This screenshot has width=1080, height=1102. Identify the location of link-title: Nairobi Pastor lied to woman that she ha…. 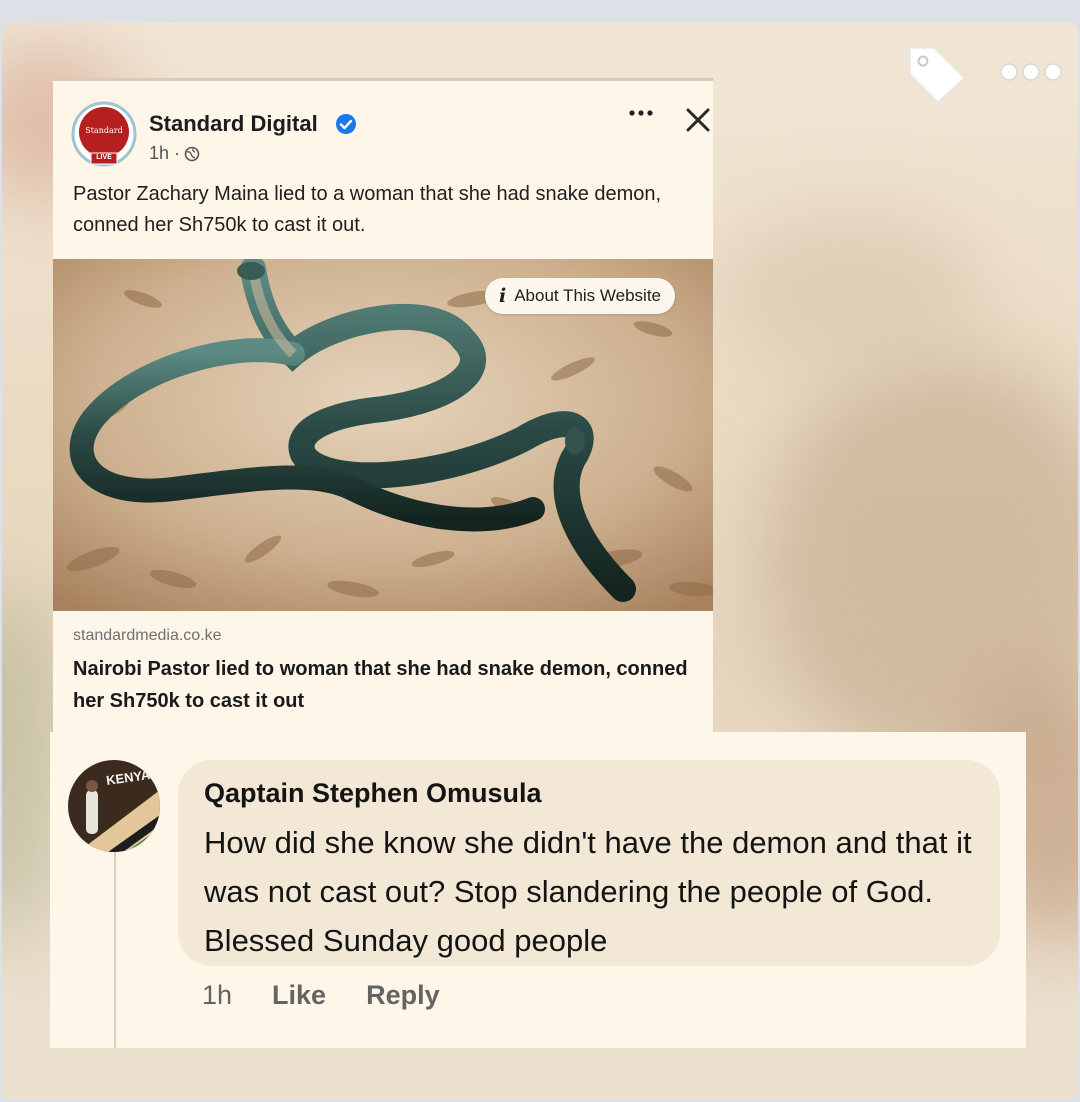
(393, 685).